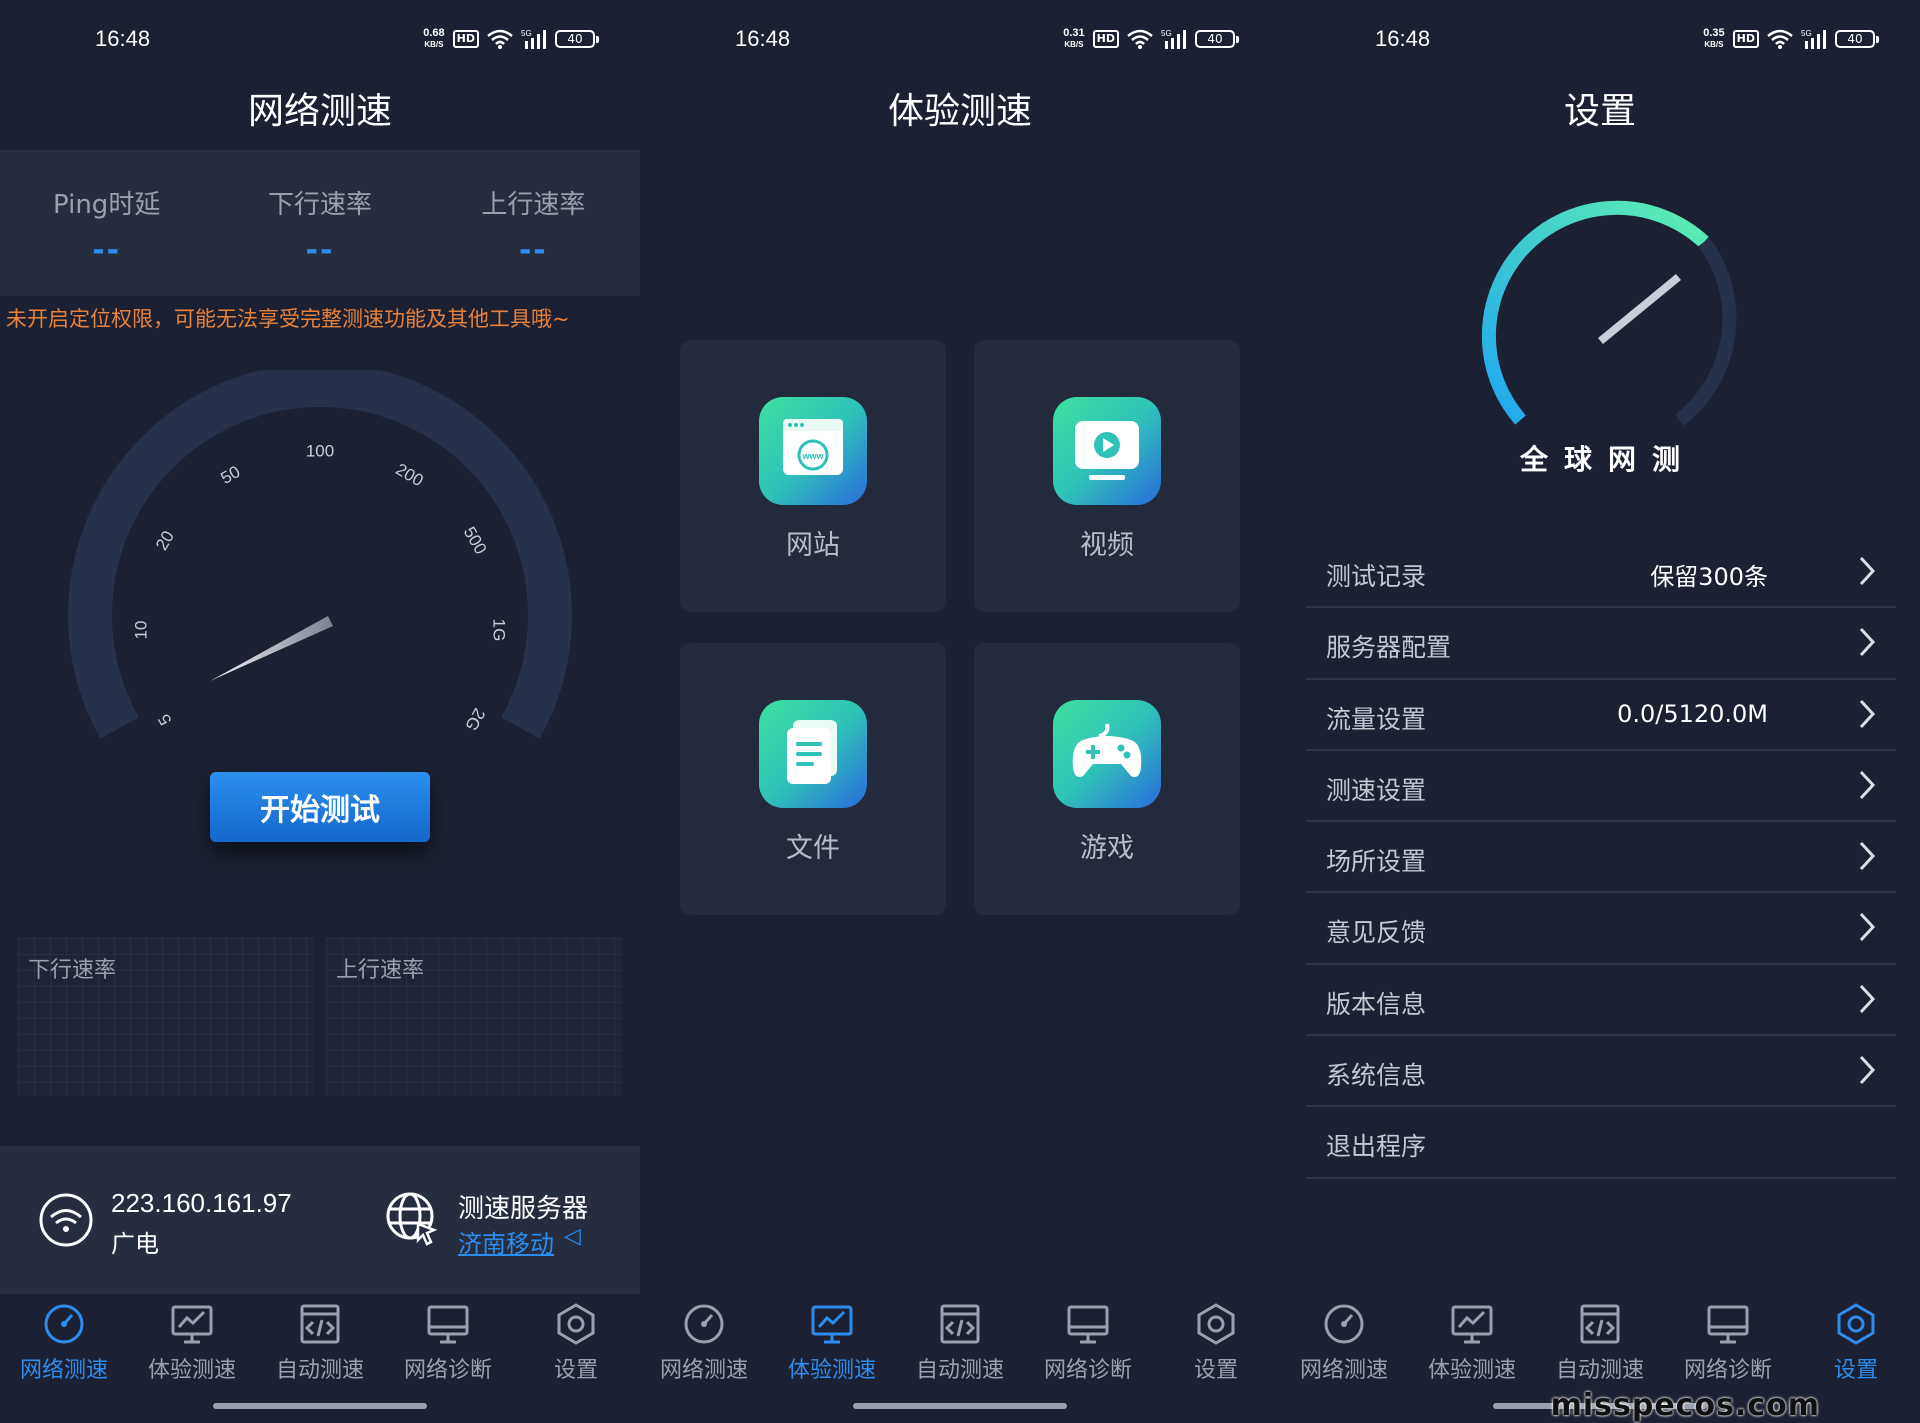 The image size is (1920, 1423). I want to click on code-window-icon, so click(960, 1324).